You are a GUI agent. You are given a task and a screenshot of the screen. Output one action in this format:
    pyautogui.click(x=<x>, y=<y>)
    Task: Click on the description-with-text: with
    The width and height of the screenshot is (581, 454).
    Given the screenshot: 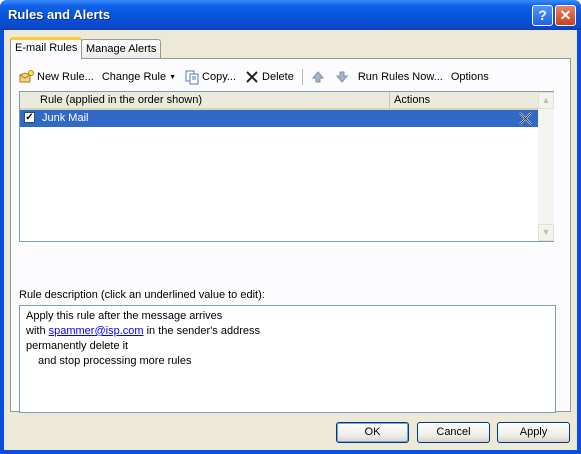 What is the action you would take?
    pyautogui.click(x=37, y=331)
    